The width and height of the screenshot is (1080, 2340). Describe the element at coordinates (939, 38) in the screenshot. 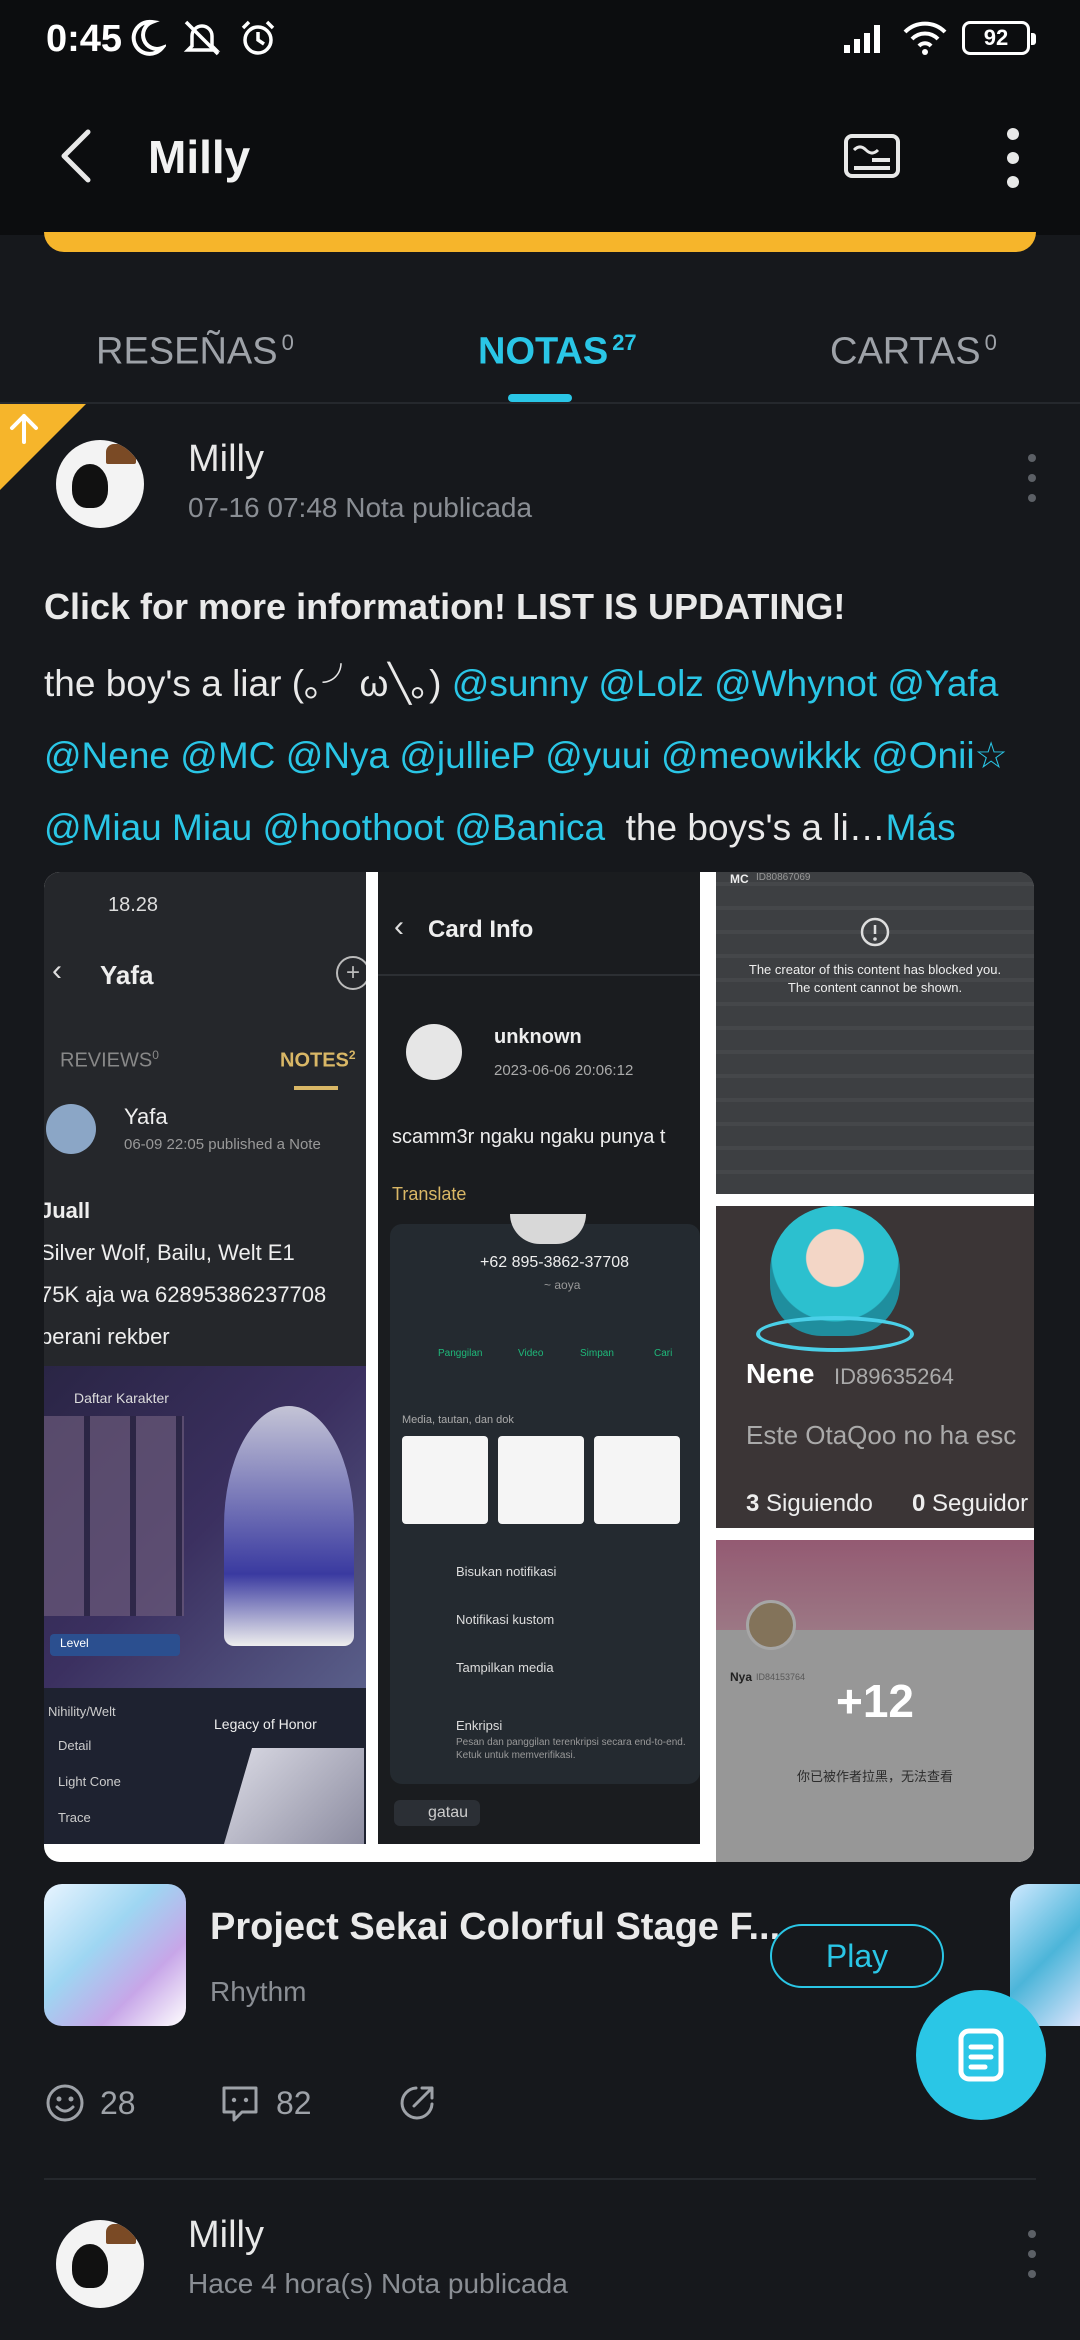

I see `status-right-icons: 92` at that location.